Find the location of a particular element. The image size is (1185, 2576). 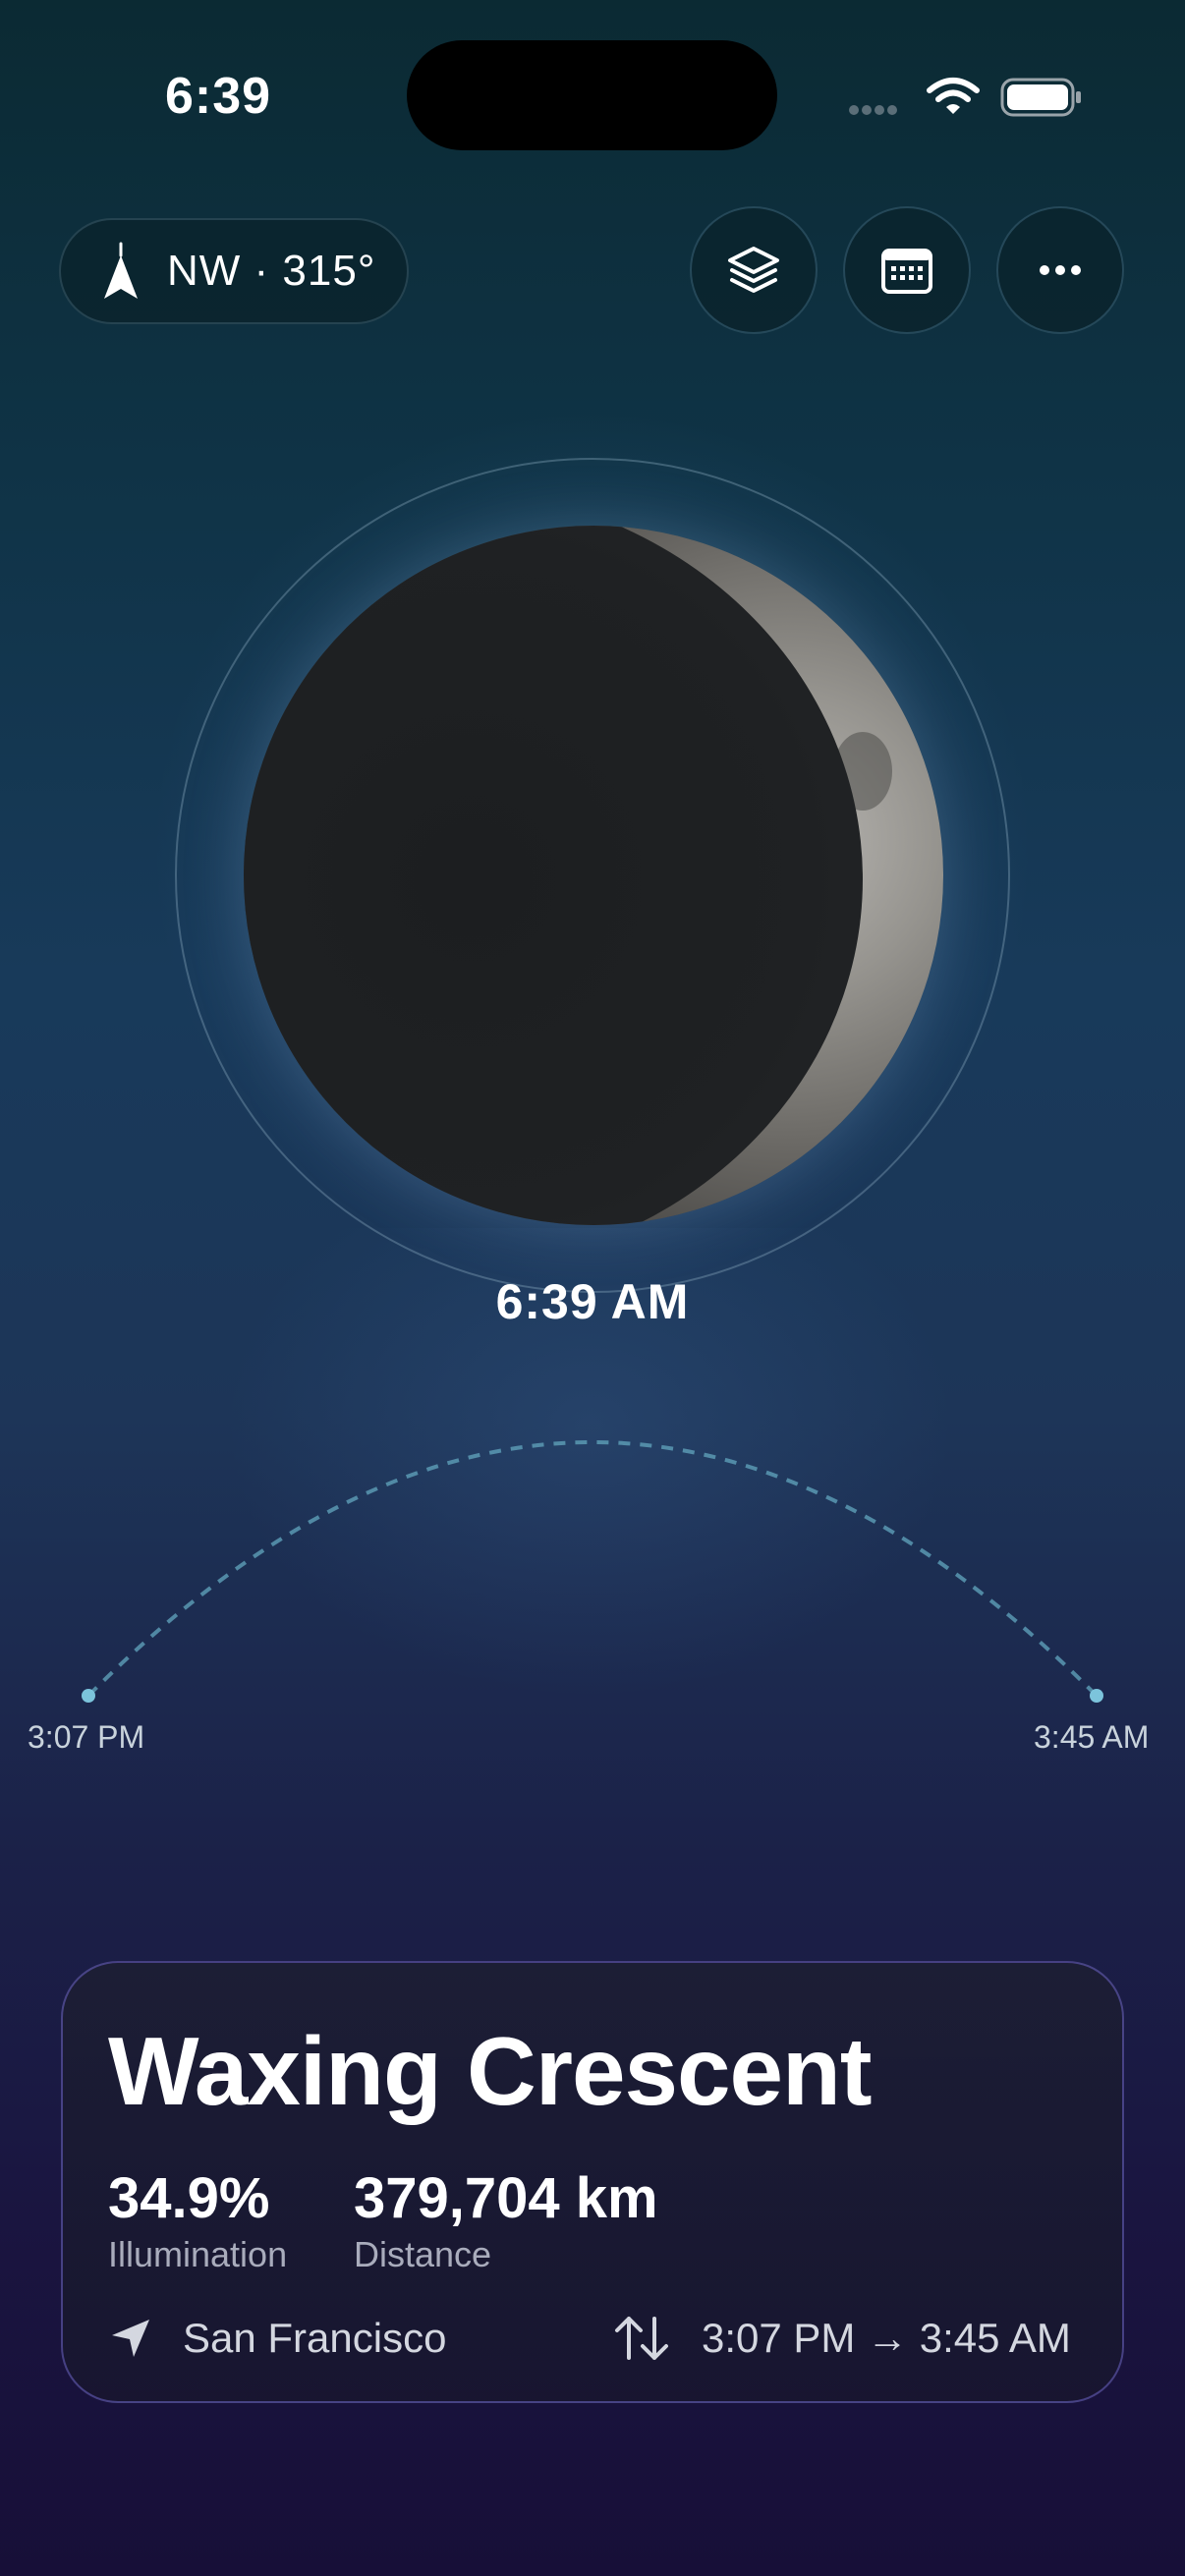

location-row: San Francisco is located at coordinates (277, 2338).